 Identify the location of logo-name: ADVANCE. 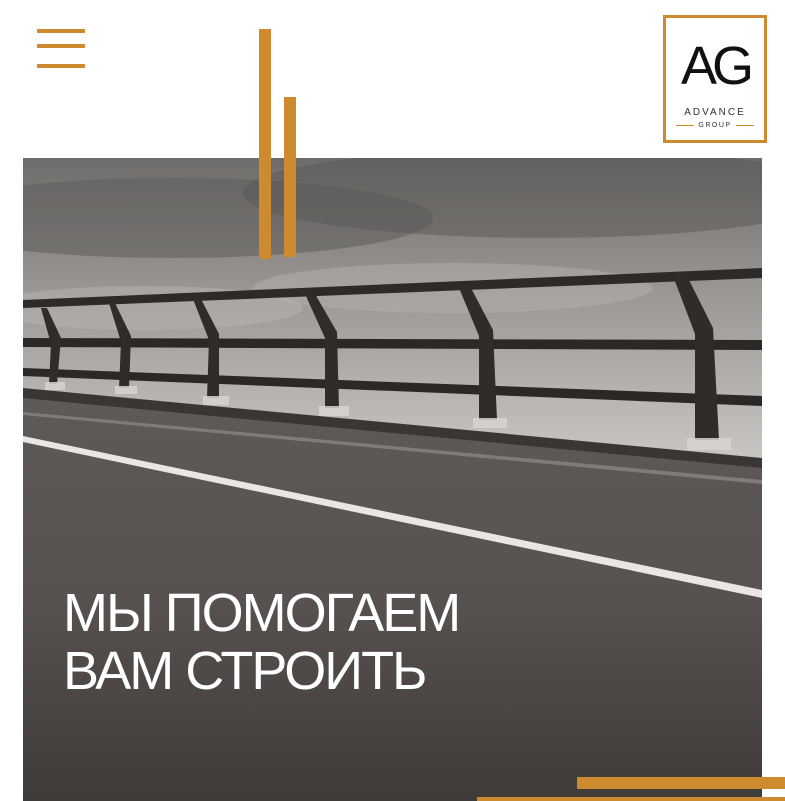
(715, 112).